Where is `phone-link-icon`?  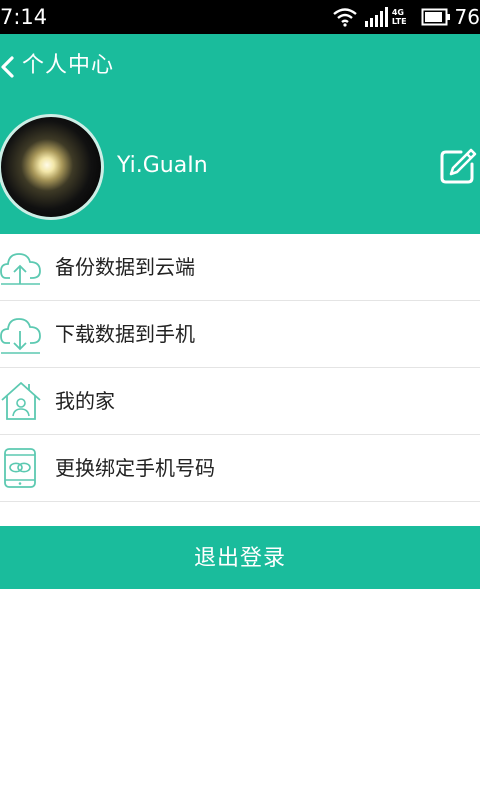
phone-link-icon is located at coordinates (21, 468).